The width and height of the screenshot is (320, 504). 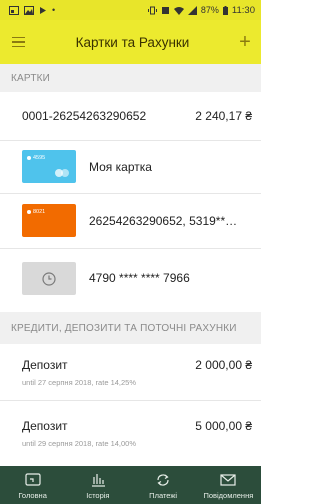 What do you see at coordinates (139, 278) in the screenshot?
I see `card-label: 4790 **** **** 7966` at bounding box center [139, 278].